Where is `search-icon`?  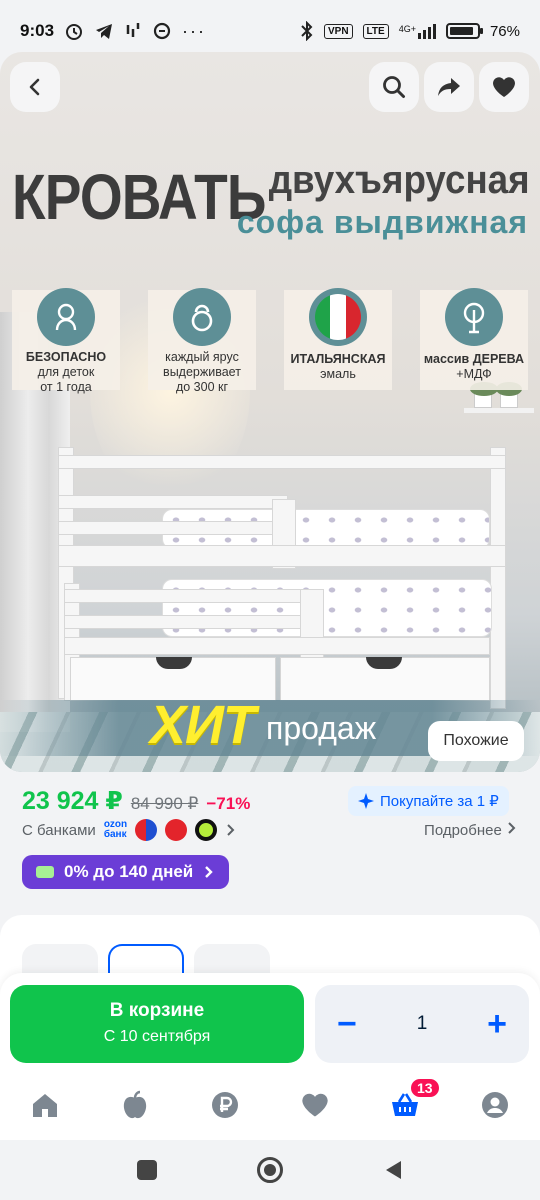
search-icon is located at coordinates (394, 87).